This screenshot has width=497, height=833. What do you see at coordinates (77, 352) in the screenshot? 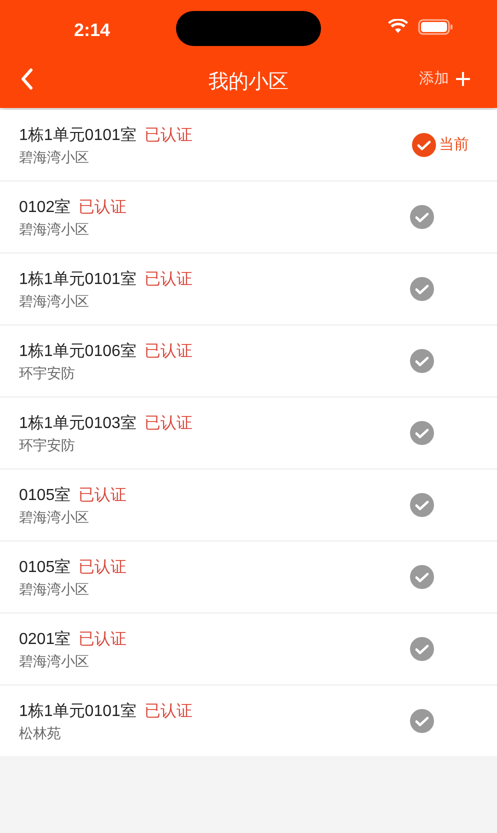
I see `room-name: 1栋1单元0106室` at bounding box center [77, 352].